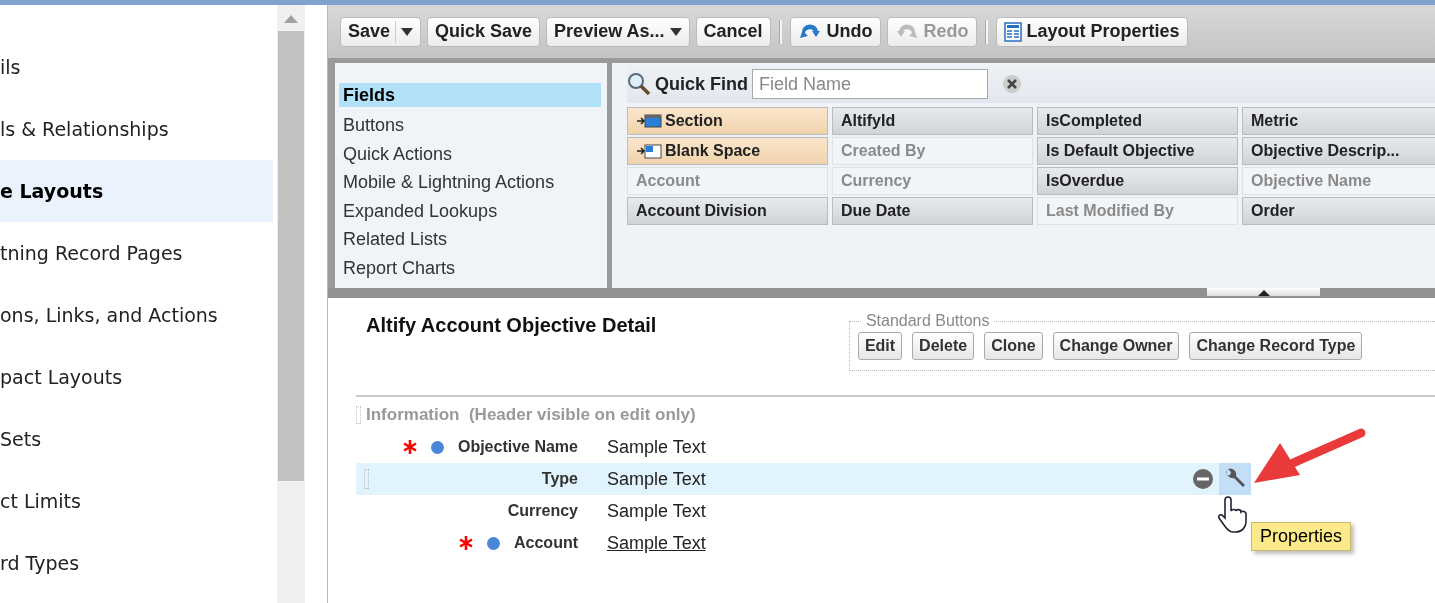 The image size is (1435, 603). Describe the element at coordinates (727, 211) in the screenshot. I see `field-tile: Account Division` at that location.